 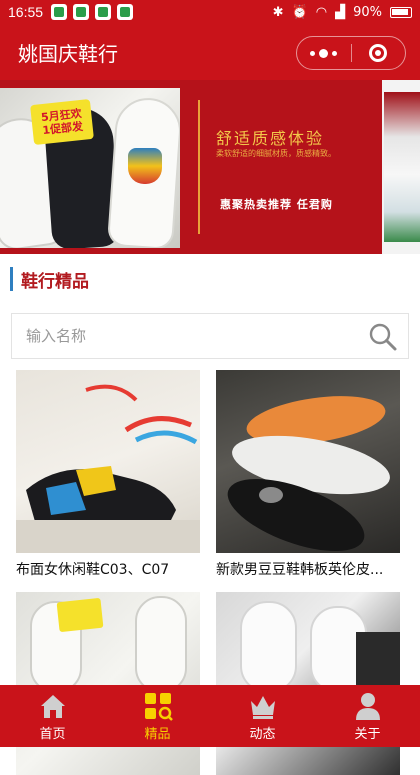 What do you see at coordinates (262, 707) in the screenshot?
I see `crown-icon` at bounding box center [262, 707].